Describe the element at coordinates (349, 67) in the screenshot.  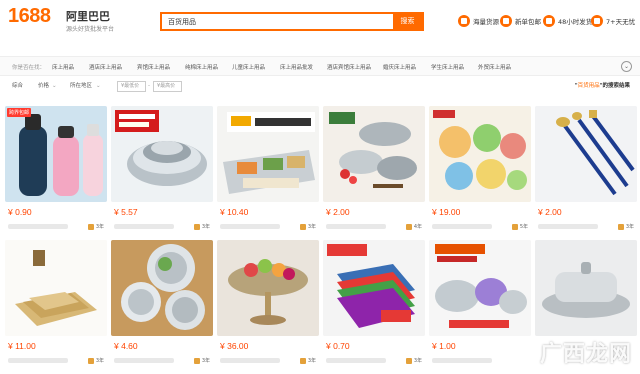
I see `related-search-item: 酒店宾馆床上用品` at that location.